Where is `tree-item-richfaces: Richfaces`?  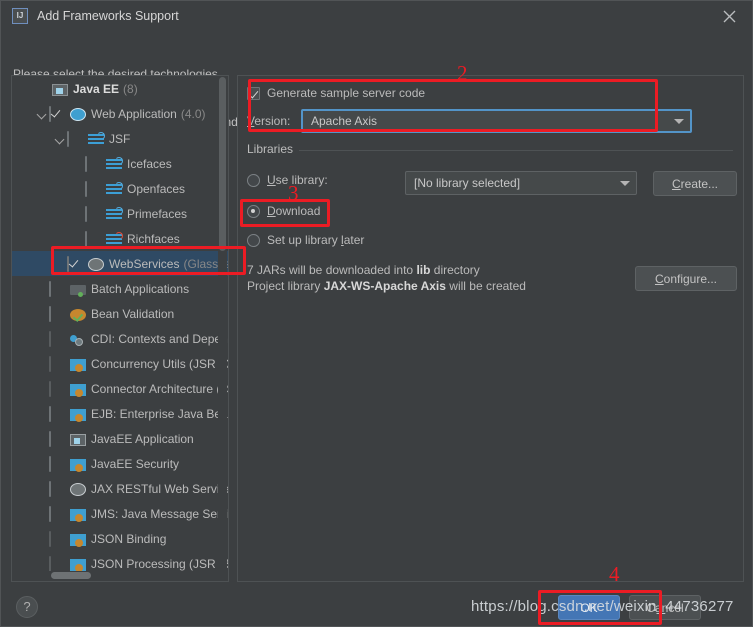
tree-item-richfaces: Richfaces is located at coordinates (120, 238).